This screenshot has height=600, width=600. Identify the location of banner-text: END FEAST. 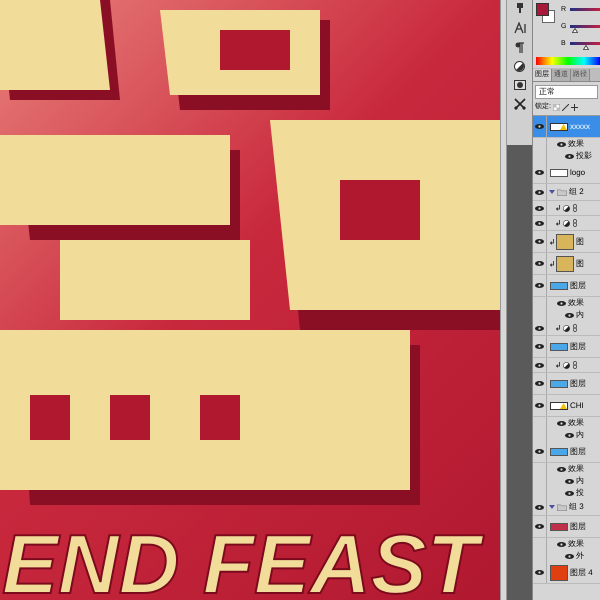
(250, 561).